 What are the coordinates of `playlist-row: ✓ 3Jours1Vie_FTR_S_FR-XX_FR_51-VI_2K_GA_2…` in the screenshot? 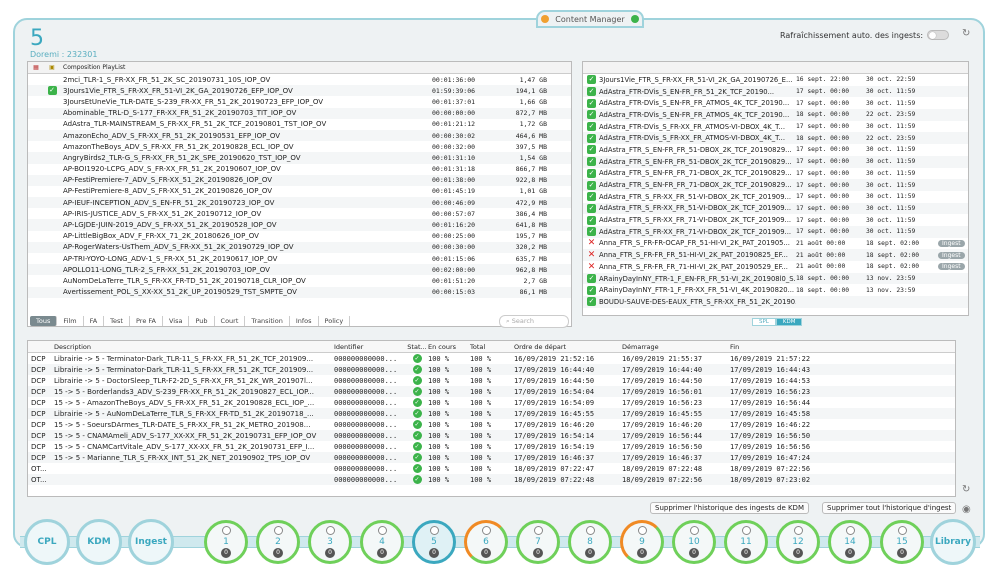 It's located at (299, 91).